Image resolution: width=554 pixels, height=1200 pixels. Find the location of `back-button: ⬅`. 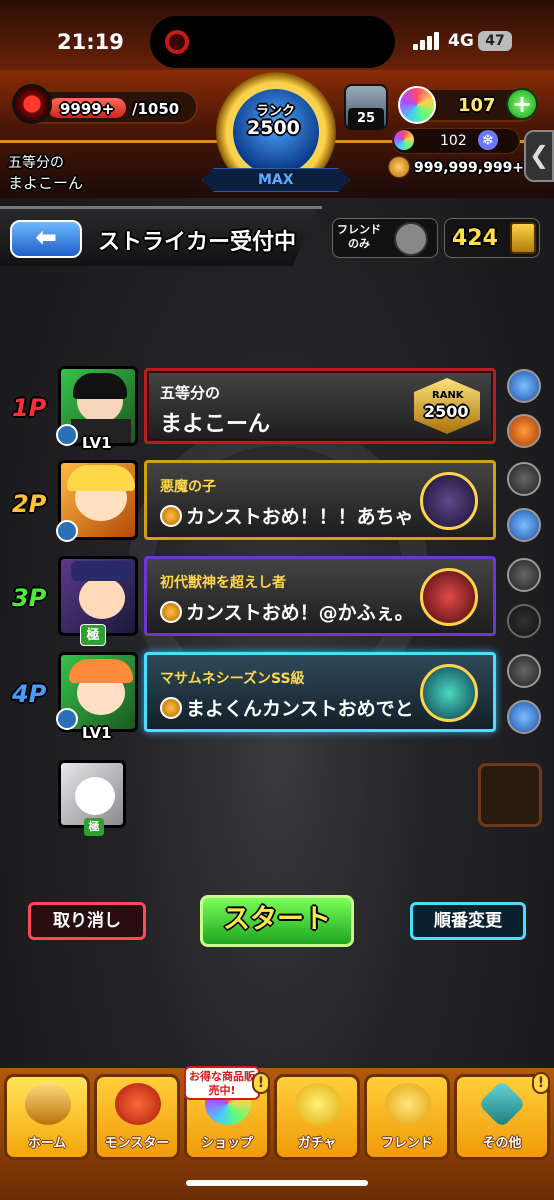

back-button: ⬅ is located at coordinates (46, 239).